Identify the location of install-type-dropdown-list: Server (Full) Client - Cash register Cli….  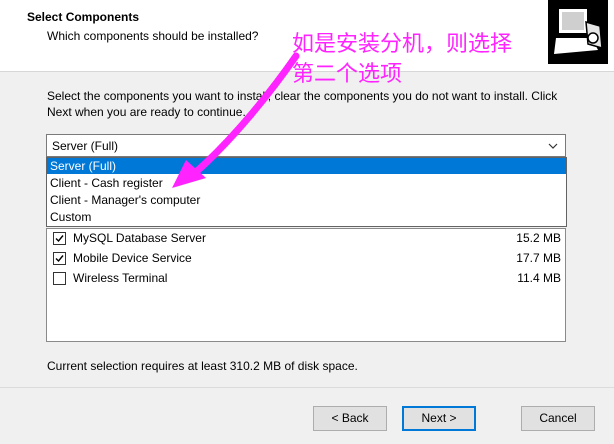
(306, 192).